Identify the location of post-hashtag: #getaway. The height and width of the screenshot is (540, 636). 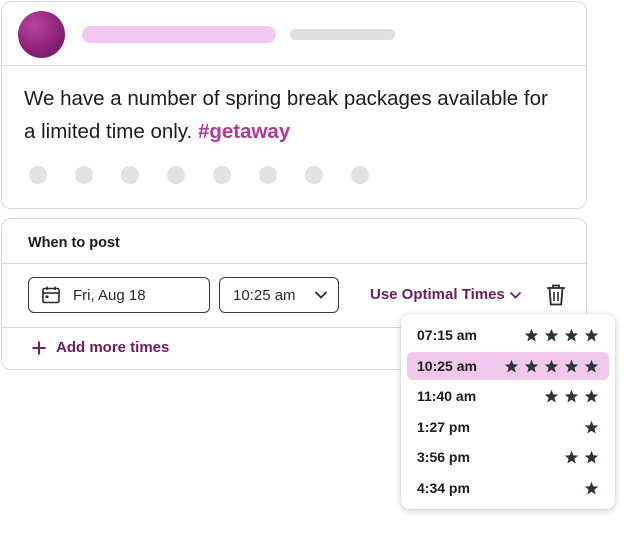
(244, 131).